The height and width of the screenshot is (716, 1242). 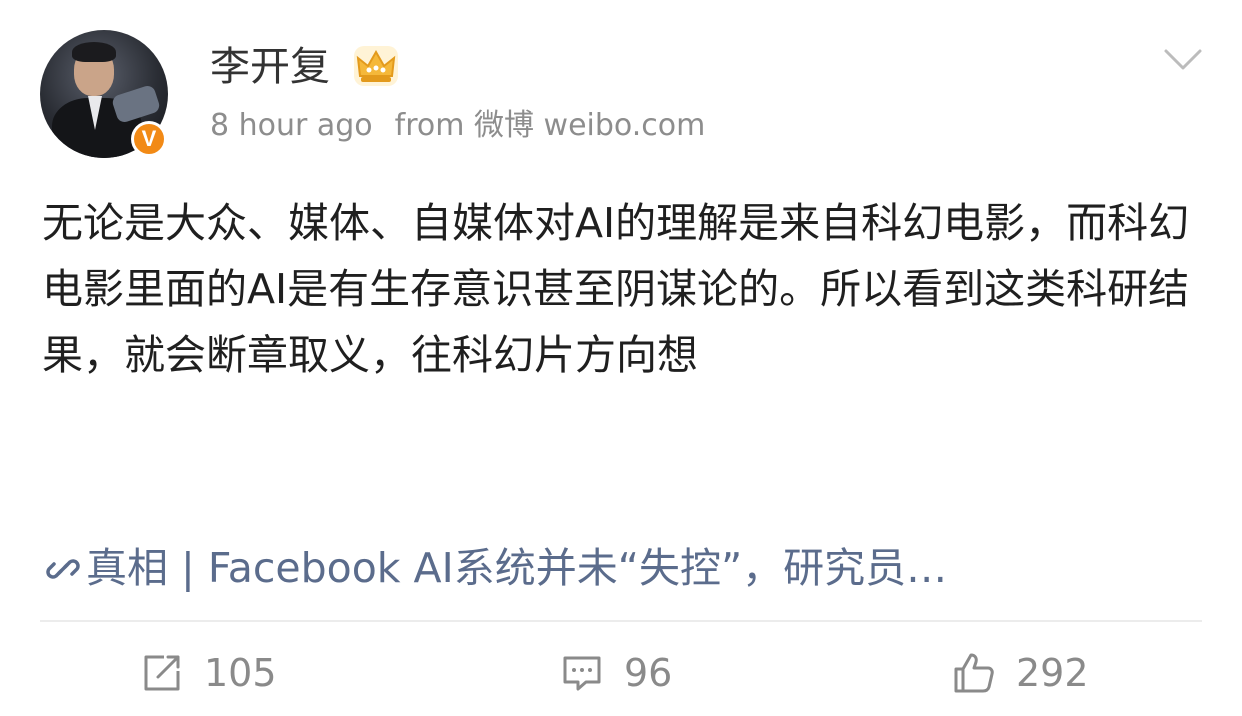 What do you see at coordinates (616, 673) in the screenshot?
I see `comment-button: 96` at bounding box center [616, 673].